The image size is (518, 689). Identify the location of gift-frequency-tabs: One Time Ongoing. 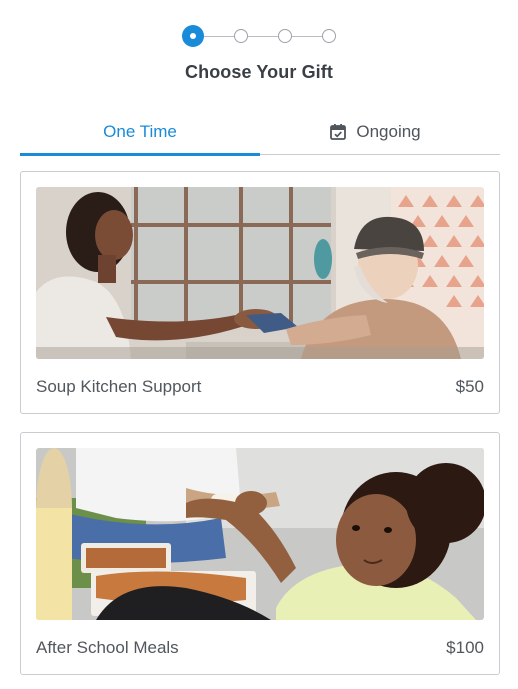
(260, 132).